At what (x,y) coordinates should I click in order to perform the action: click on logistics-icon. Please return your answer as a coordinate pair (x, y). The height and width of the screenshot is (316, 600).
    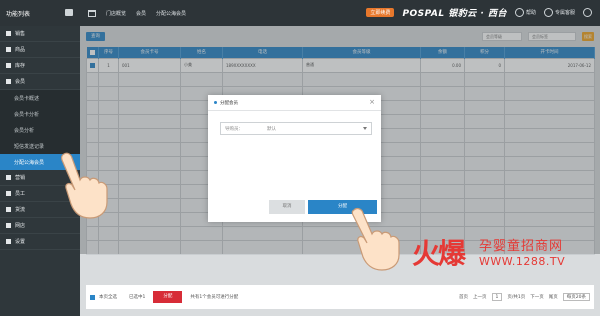
    Looking at the image, I should click on (8, 209).